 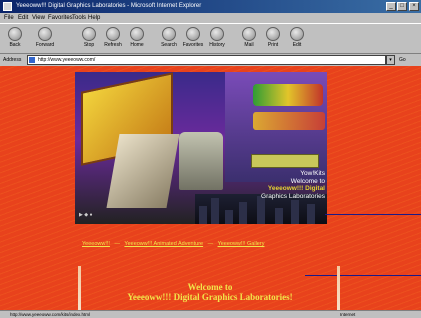 What do you see at coordinates (193, 45) in the screenshot?
I see `favorites-label: Favorites` at bounding box center [193, 45].